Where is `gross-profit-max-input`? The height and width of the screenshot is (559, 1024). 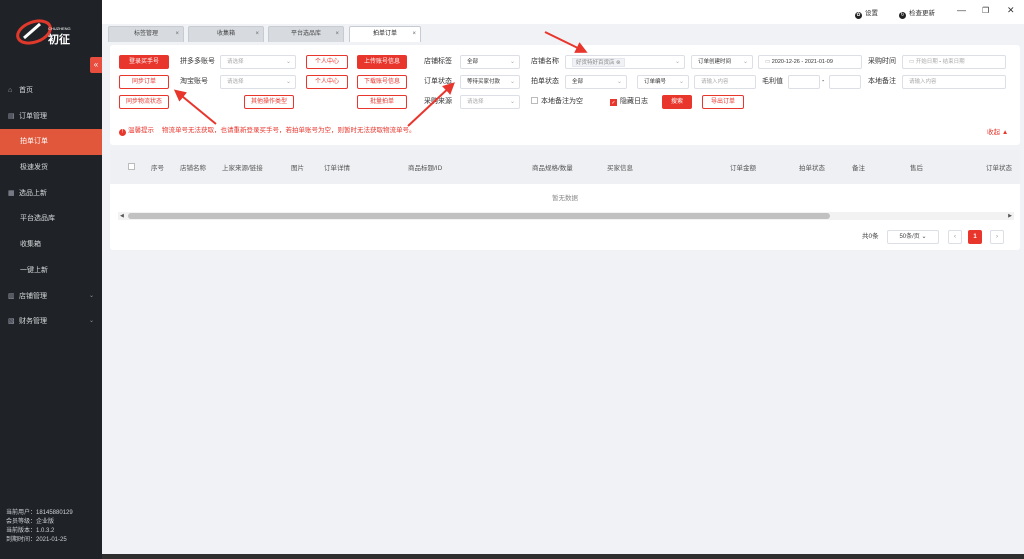
gross-profit-max-input is located at coordinates (845, 82).